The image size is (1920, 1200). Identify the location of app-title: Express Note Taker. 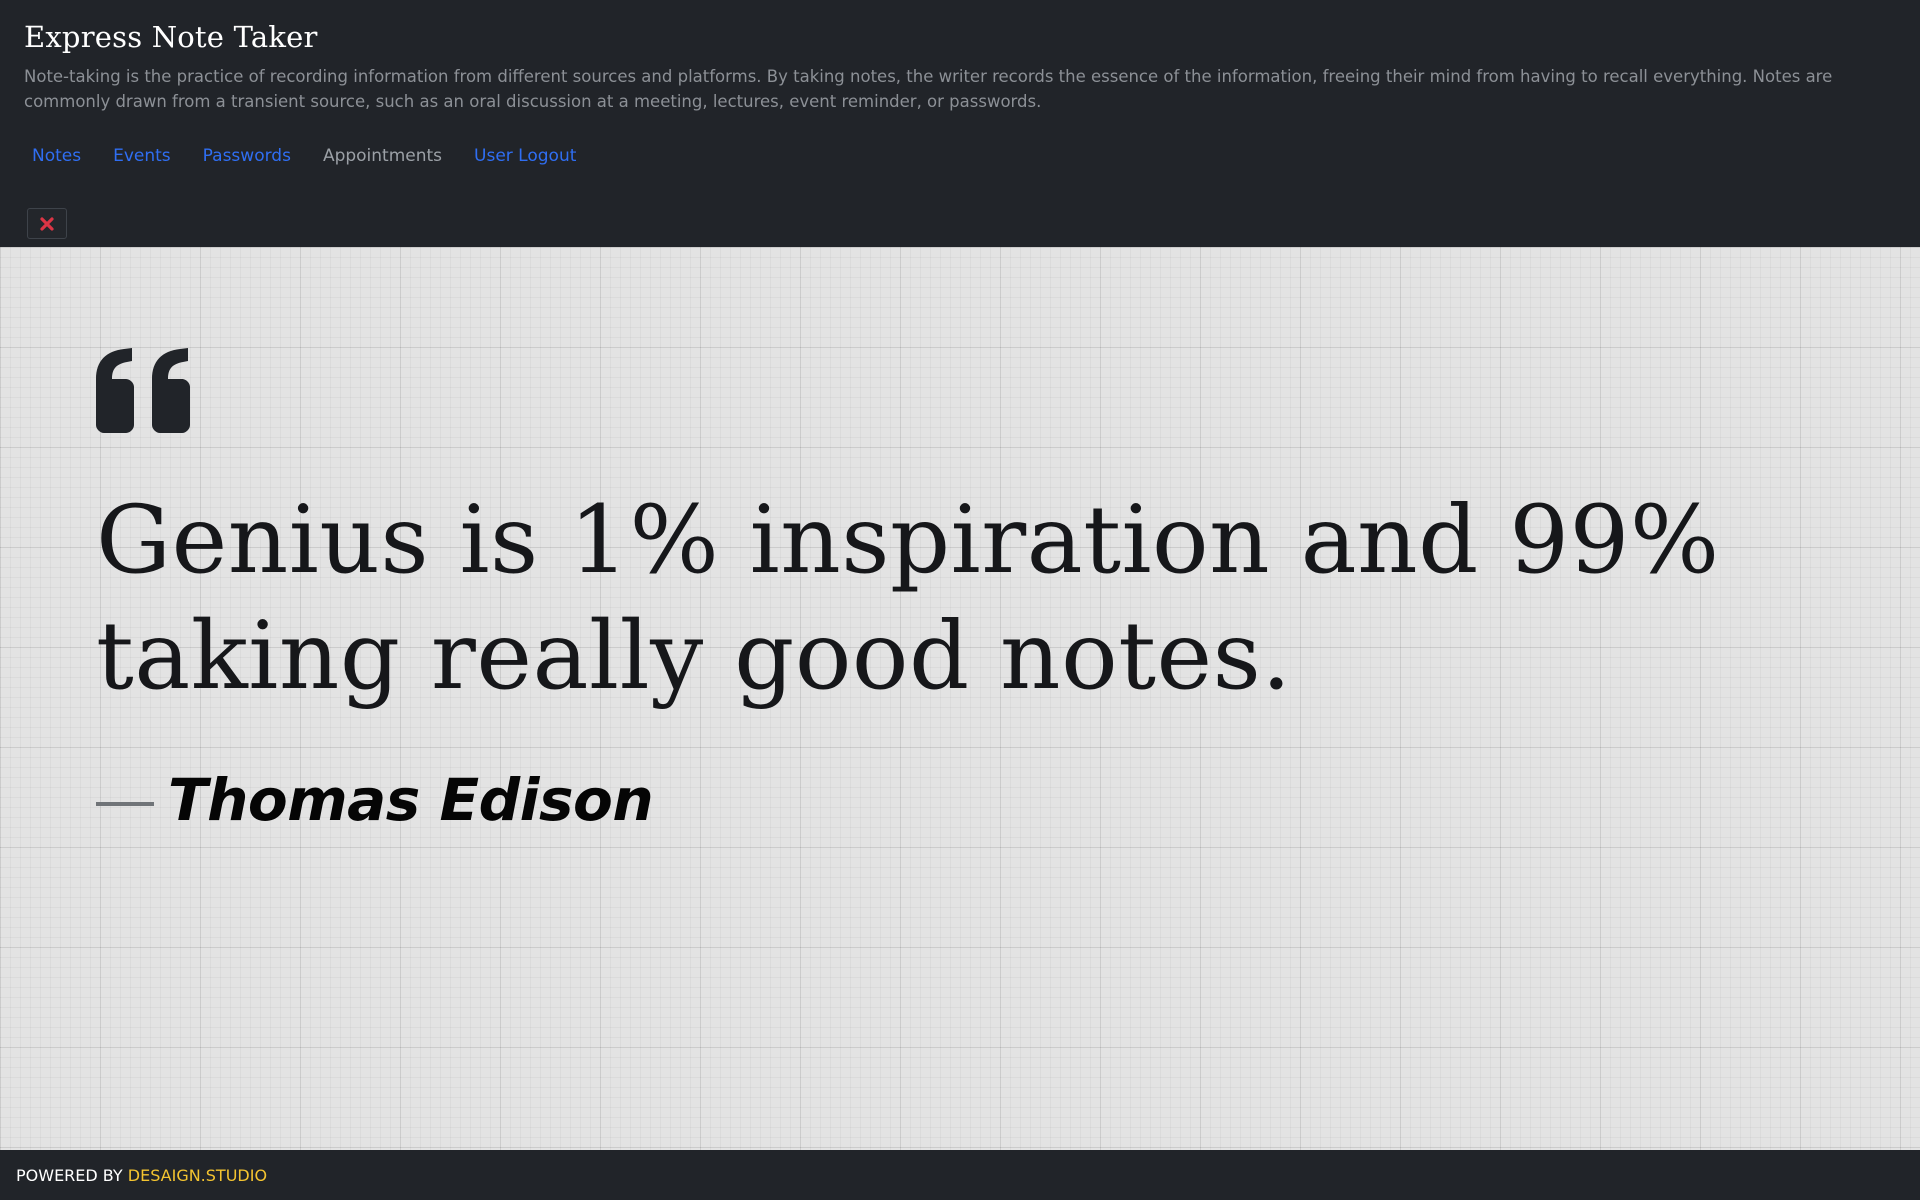
(171, 37).